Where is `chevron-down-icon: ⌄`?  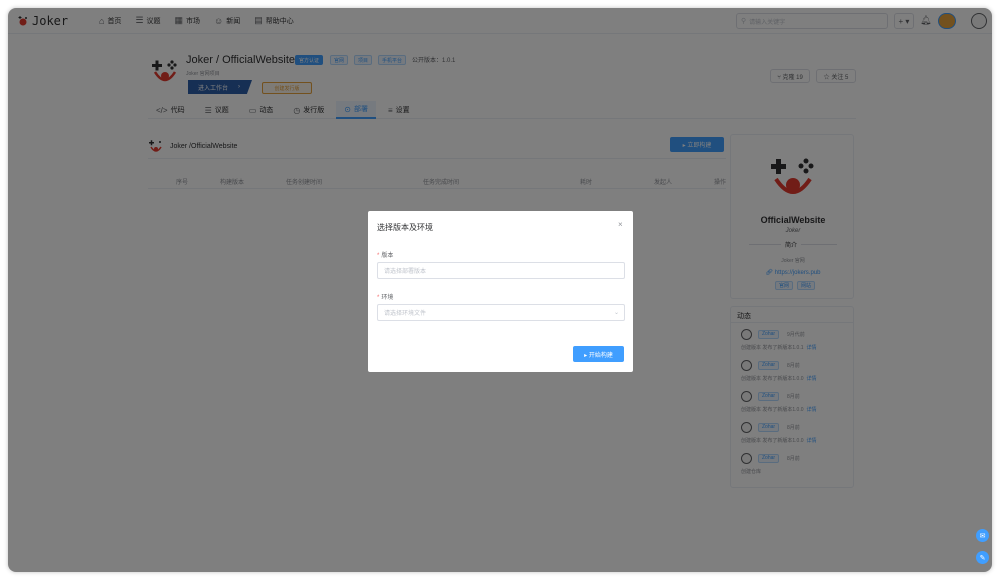 chevron-down-icon: ⌄ is located at coordinates (616, 313).